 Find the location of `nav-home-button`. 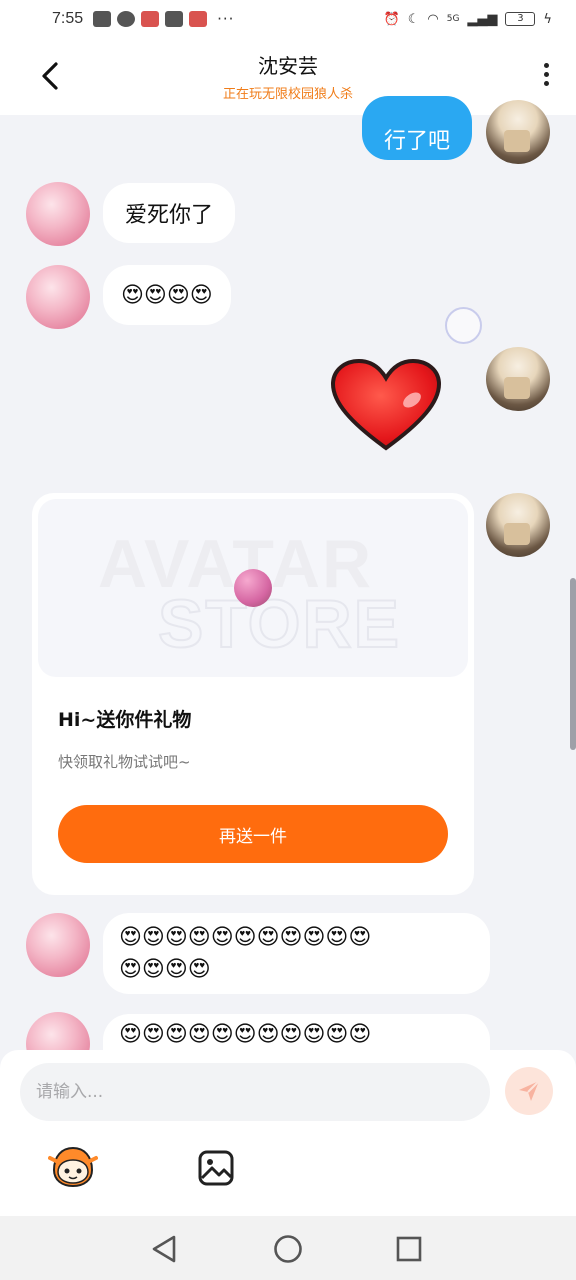

nav-home-button is located at coordinates (288, 1249).